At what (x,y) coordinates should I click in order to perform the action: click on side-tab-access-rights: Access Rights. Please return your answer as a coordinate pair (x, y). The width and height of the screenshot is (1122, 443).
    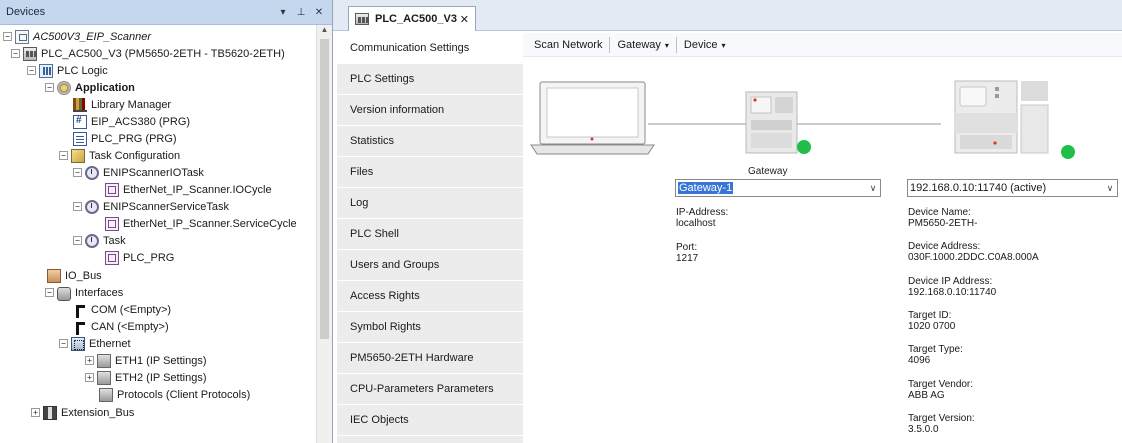
    Looking at the image, I should click on (430, 296).